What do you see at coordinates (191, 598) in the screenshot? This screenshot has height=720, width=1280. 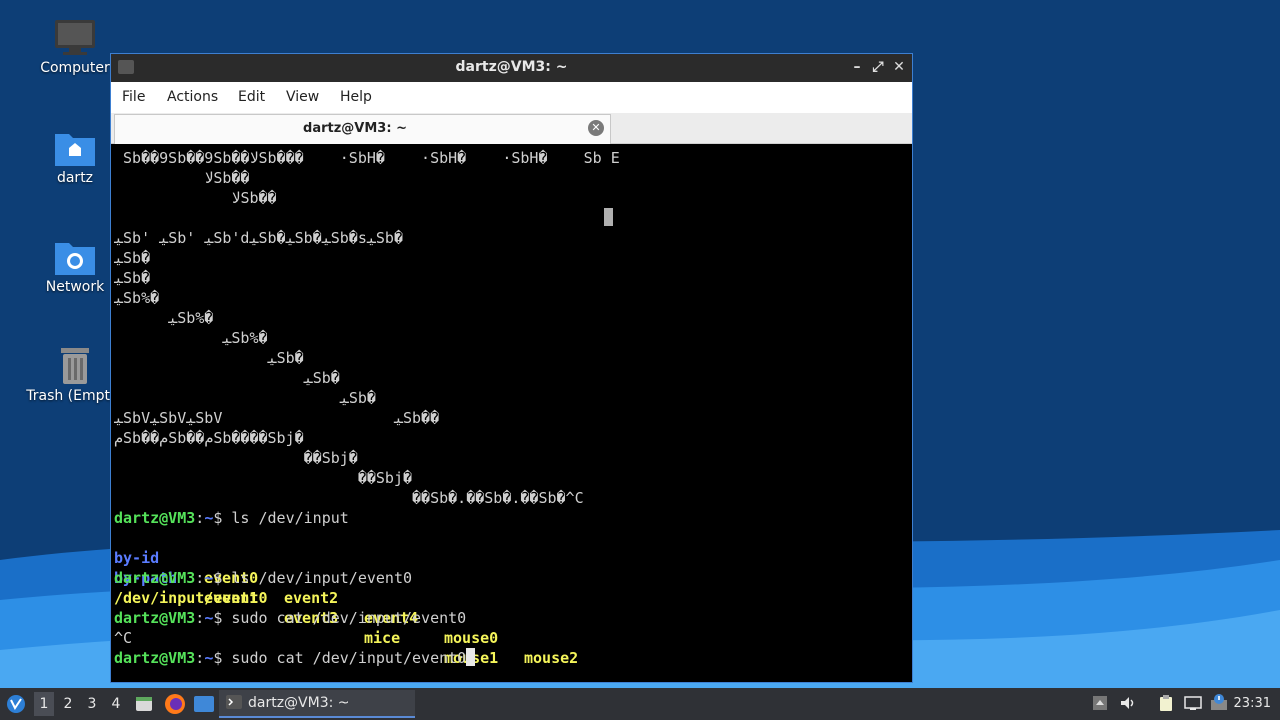 I see `command-output: /dev/input/event0` at bounding box center [191, 598].